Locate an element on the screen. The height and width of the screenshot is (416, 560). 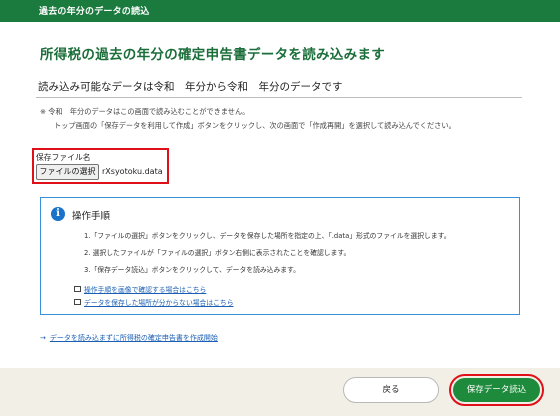
available-data-heading: 読み込み可能なデータは令和 年分から令和 年分のデータです is located at coordinates (190, 87).